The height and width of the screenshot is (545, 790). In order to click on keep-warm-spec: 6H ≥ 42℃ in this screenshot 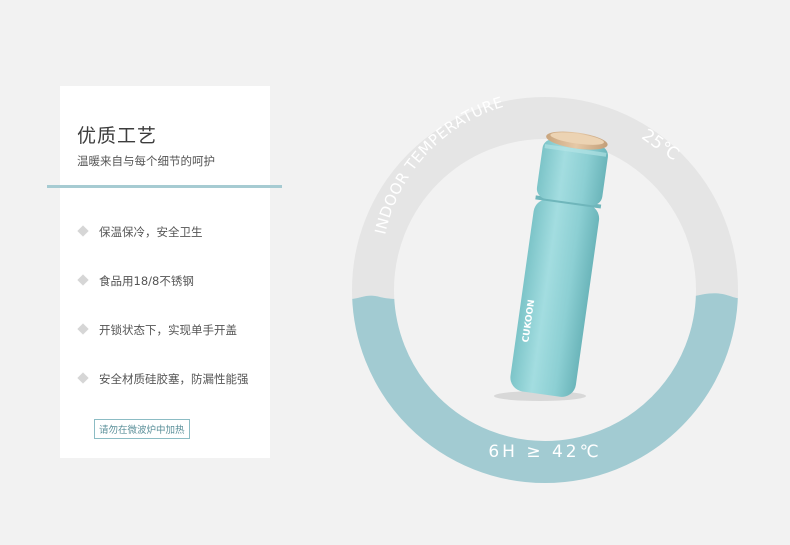, I will do `click(544, 452)`.